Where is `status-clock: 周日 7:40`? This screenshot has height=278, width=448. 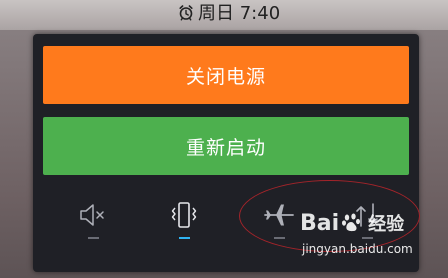 status-clock: 周日 7:40 is located at coordinates (229, 12).